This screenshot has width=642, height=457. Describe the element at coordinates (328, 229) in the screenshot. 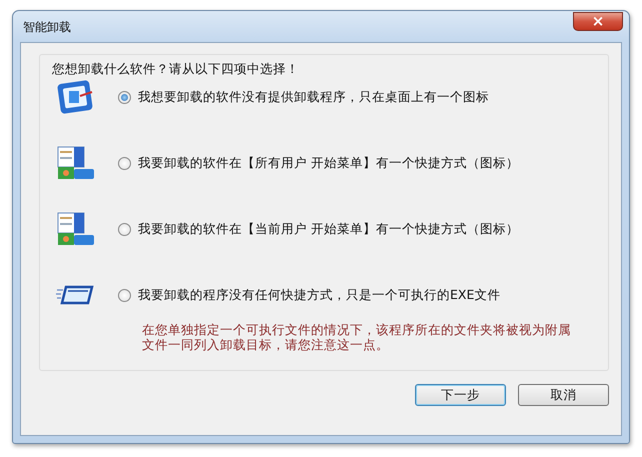

I see `option-label: 我要卸载的软件在【当前用户 开始菜单】有一个快捷方式（图标）` at that location.